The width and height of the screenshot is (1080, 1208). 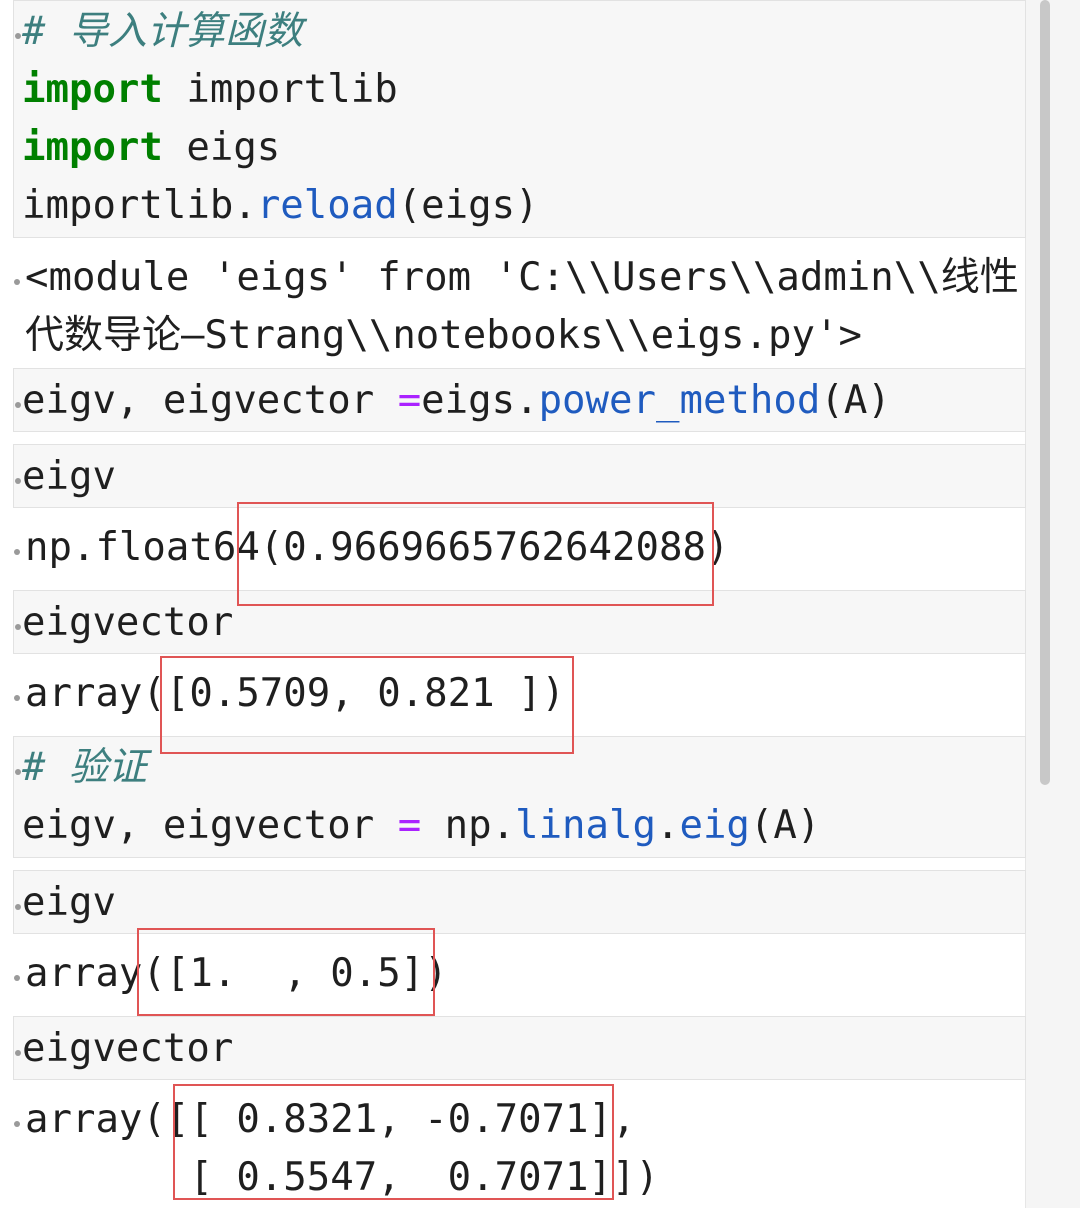 I want to click on code-token: (eigs), so click(x=468, y=205).